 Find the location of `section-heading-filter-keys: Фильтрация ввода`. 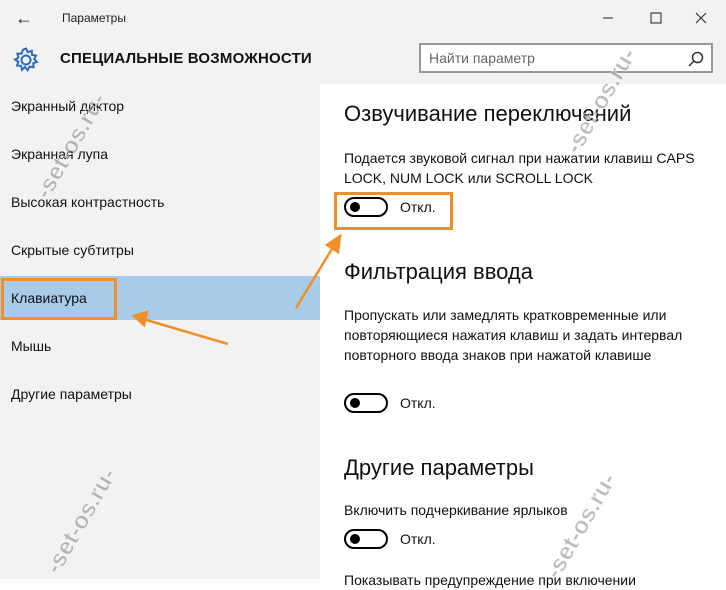

section-heading-filter-keys: Фильтрация ввода is located at coordinates (439, 271).